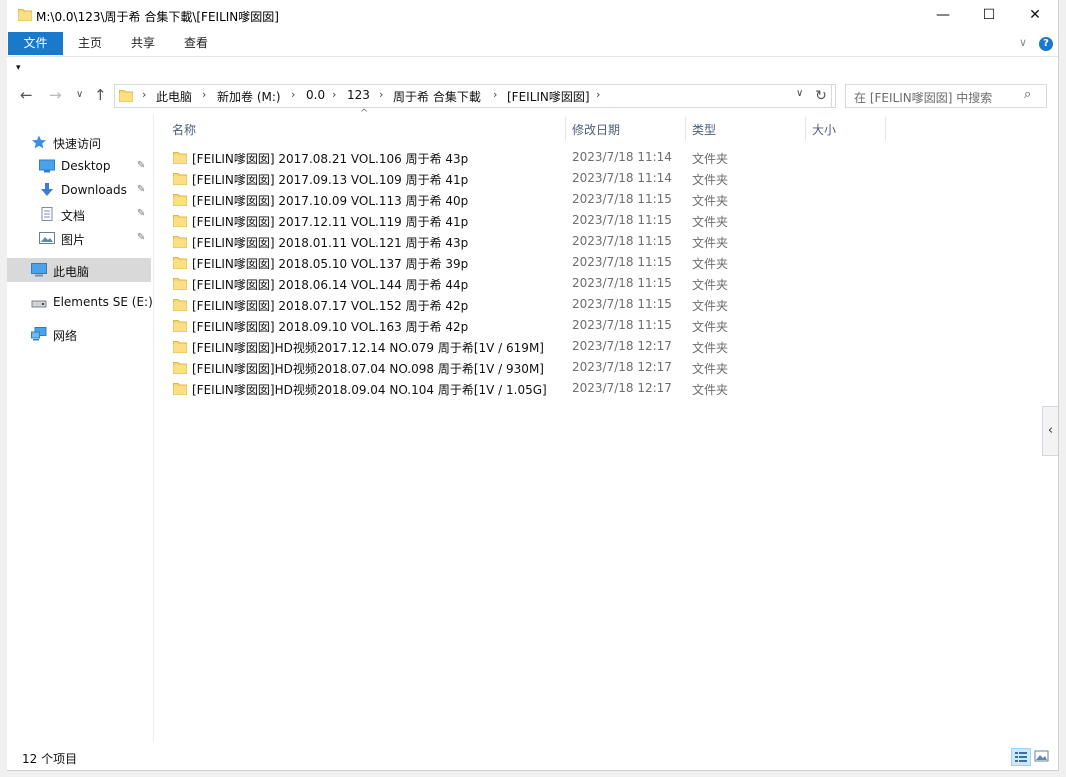 This screenshot has width=1066, height=777. I want to click on sidebar-item-this-pc: 此电脑, so click(79, 270).